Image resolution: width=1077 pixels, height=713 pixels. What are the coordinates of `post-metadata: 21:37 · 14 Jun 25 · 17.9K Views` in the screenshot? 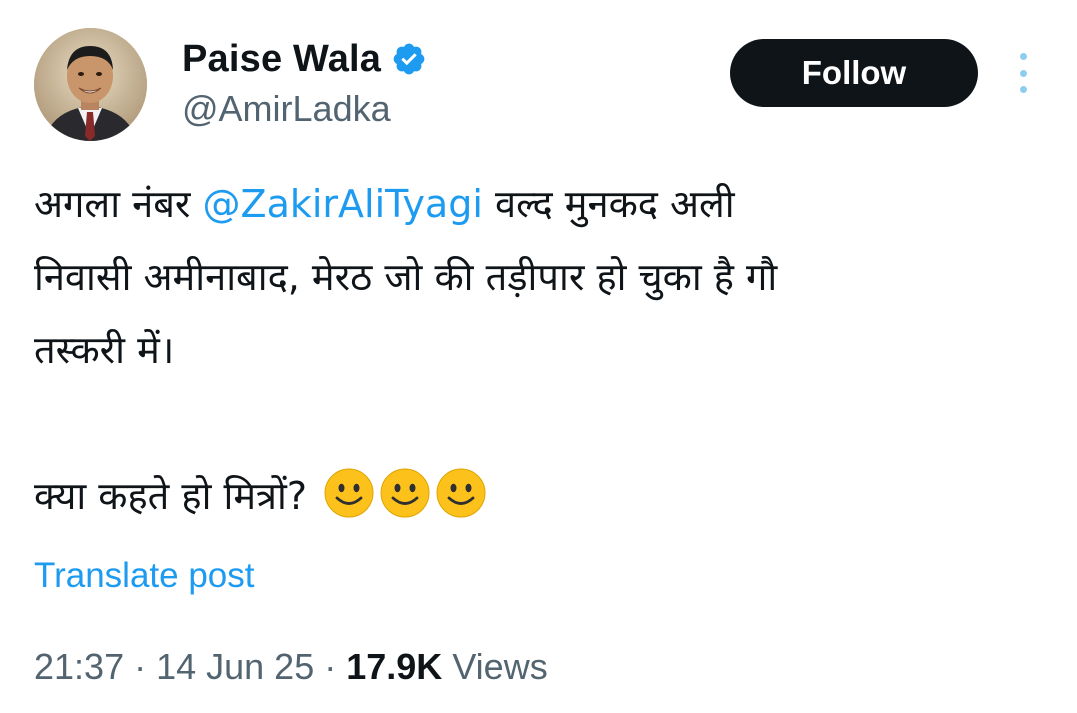 It's located at (291, 667).